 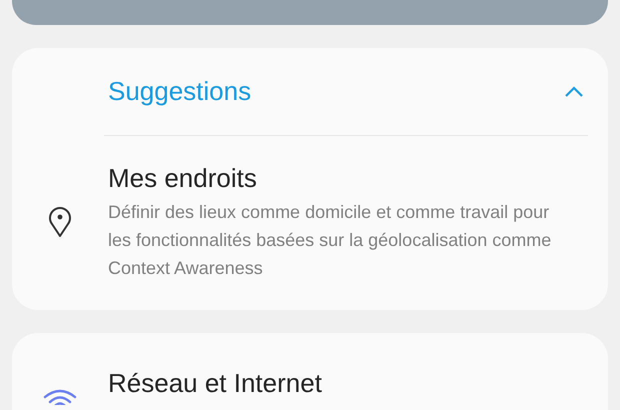 I want to click on section-title: Suggestions, so click(x=180, y=91).